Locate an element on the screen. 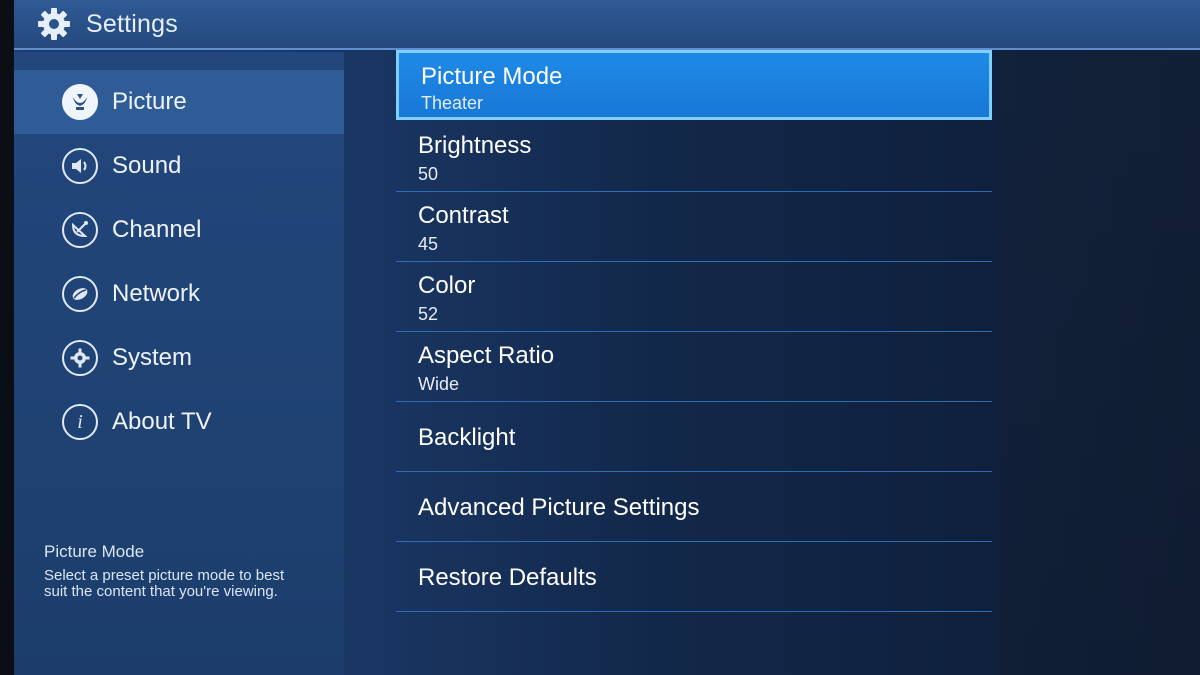 The width and height of the screenshot is (1200, 675). sidebar-item-label: Network is located at coordinates (156, 293).